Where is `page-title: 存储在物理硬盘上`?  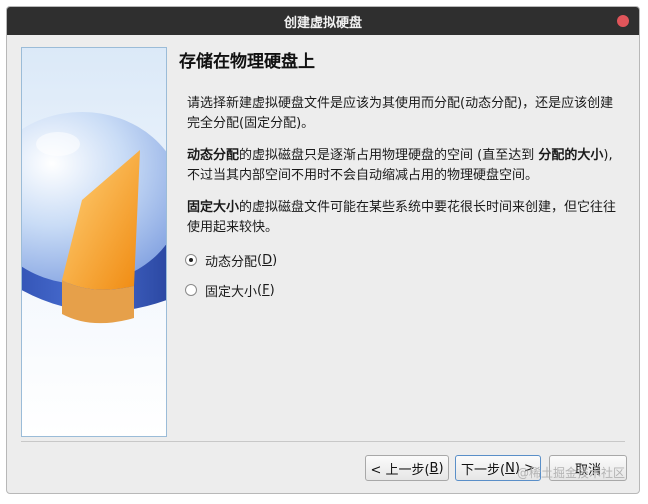
page-title: 存储在物理硬盘上 is located at coordinates (247, 62).